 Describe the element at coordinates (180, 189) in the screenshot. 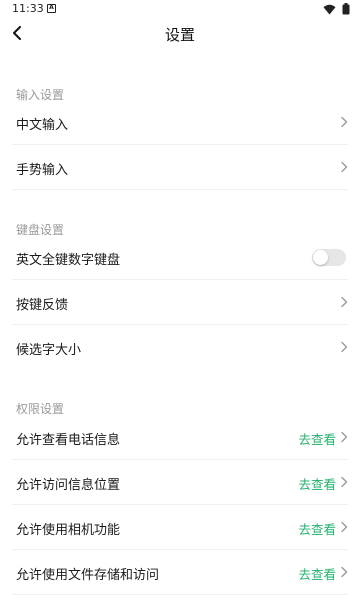

I see `divider` at that location.